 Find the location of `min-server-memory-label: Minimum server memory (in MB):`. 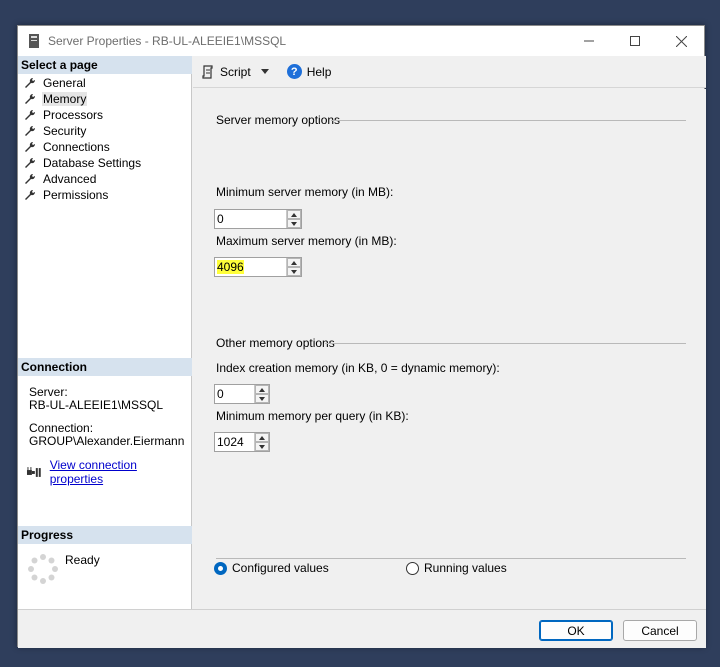

min-server-memory-label: Minimum server memory (in MB): is located at coordinates (305, 192).